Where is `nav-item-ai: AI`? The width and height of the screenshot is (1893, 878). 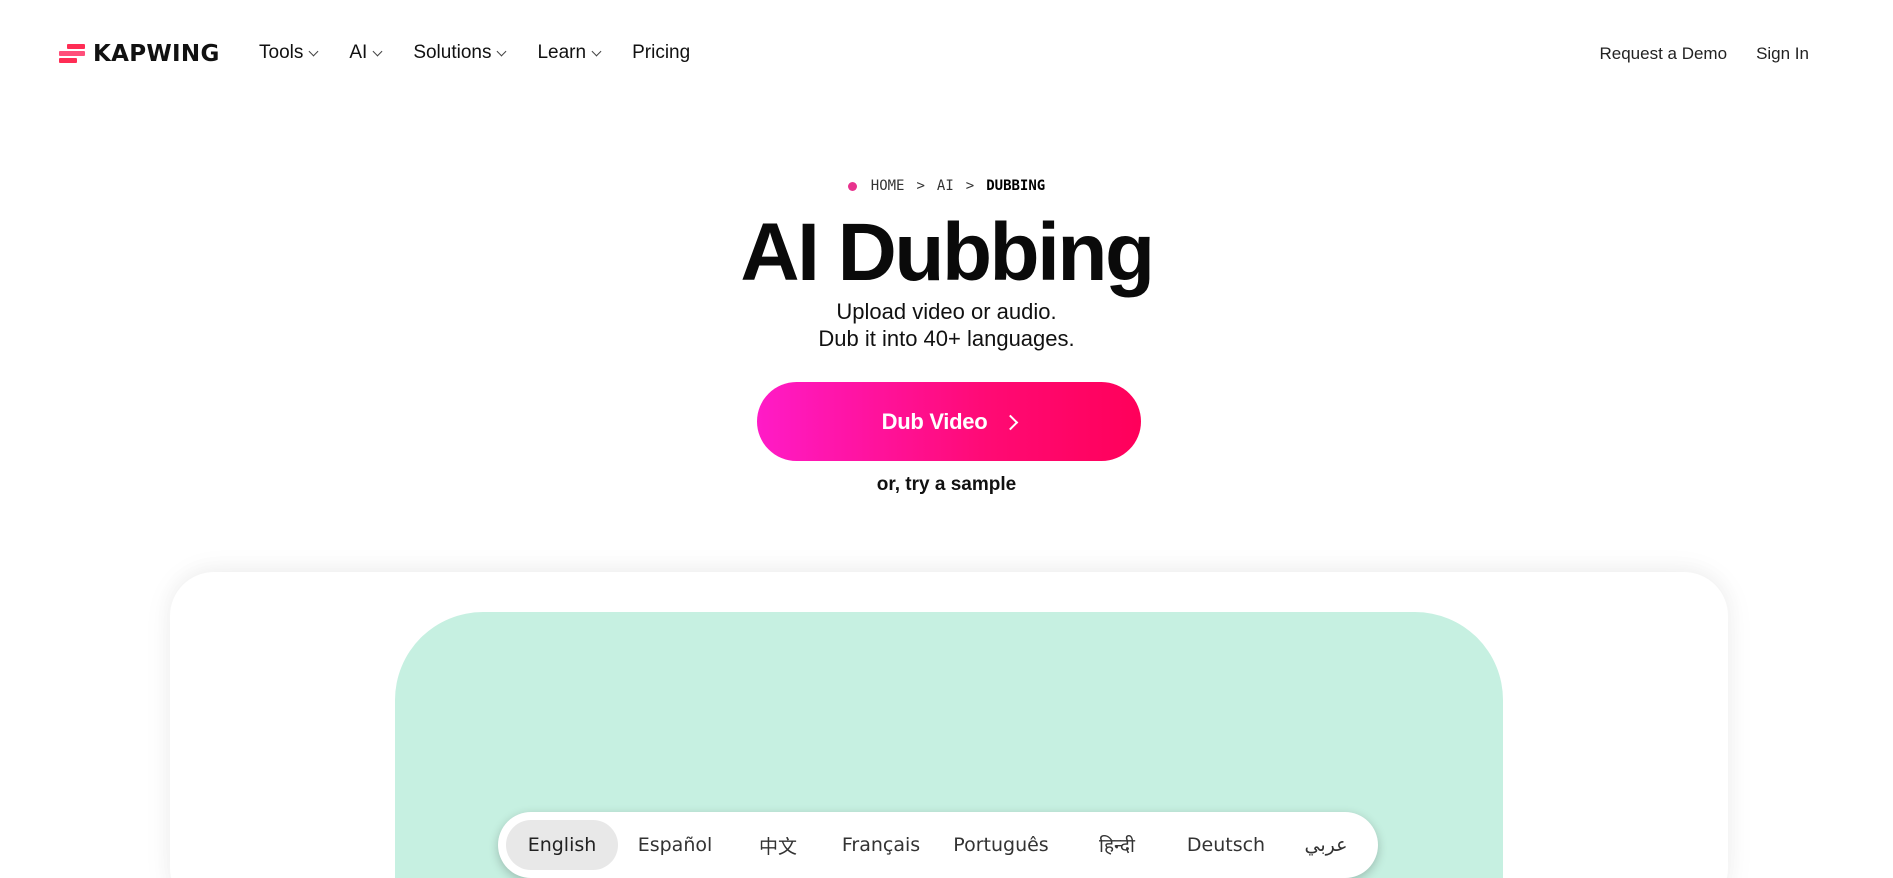
nav-item-ai: AI is located at coordinates (366, 53).